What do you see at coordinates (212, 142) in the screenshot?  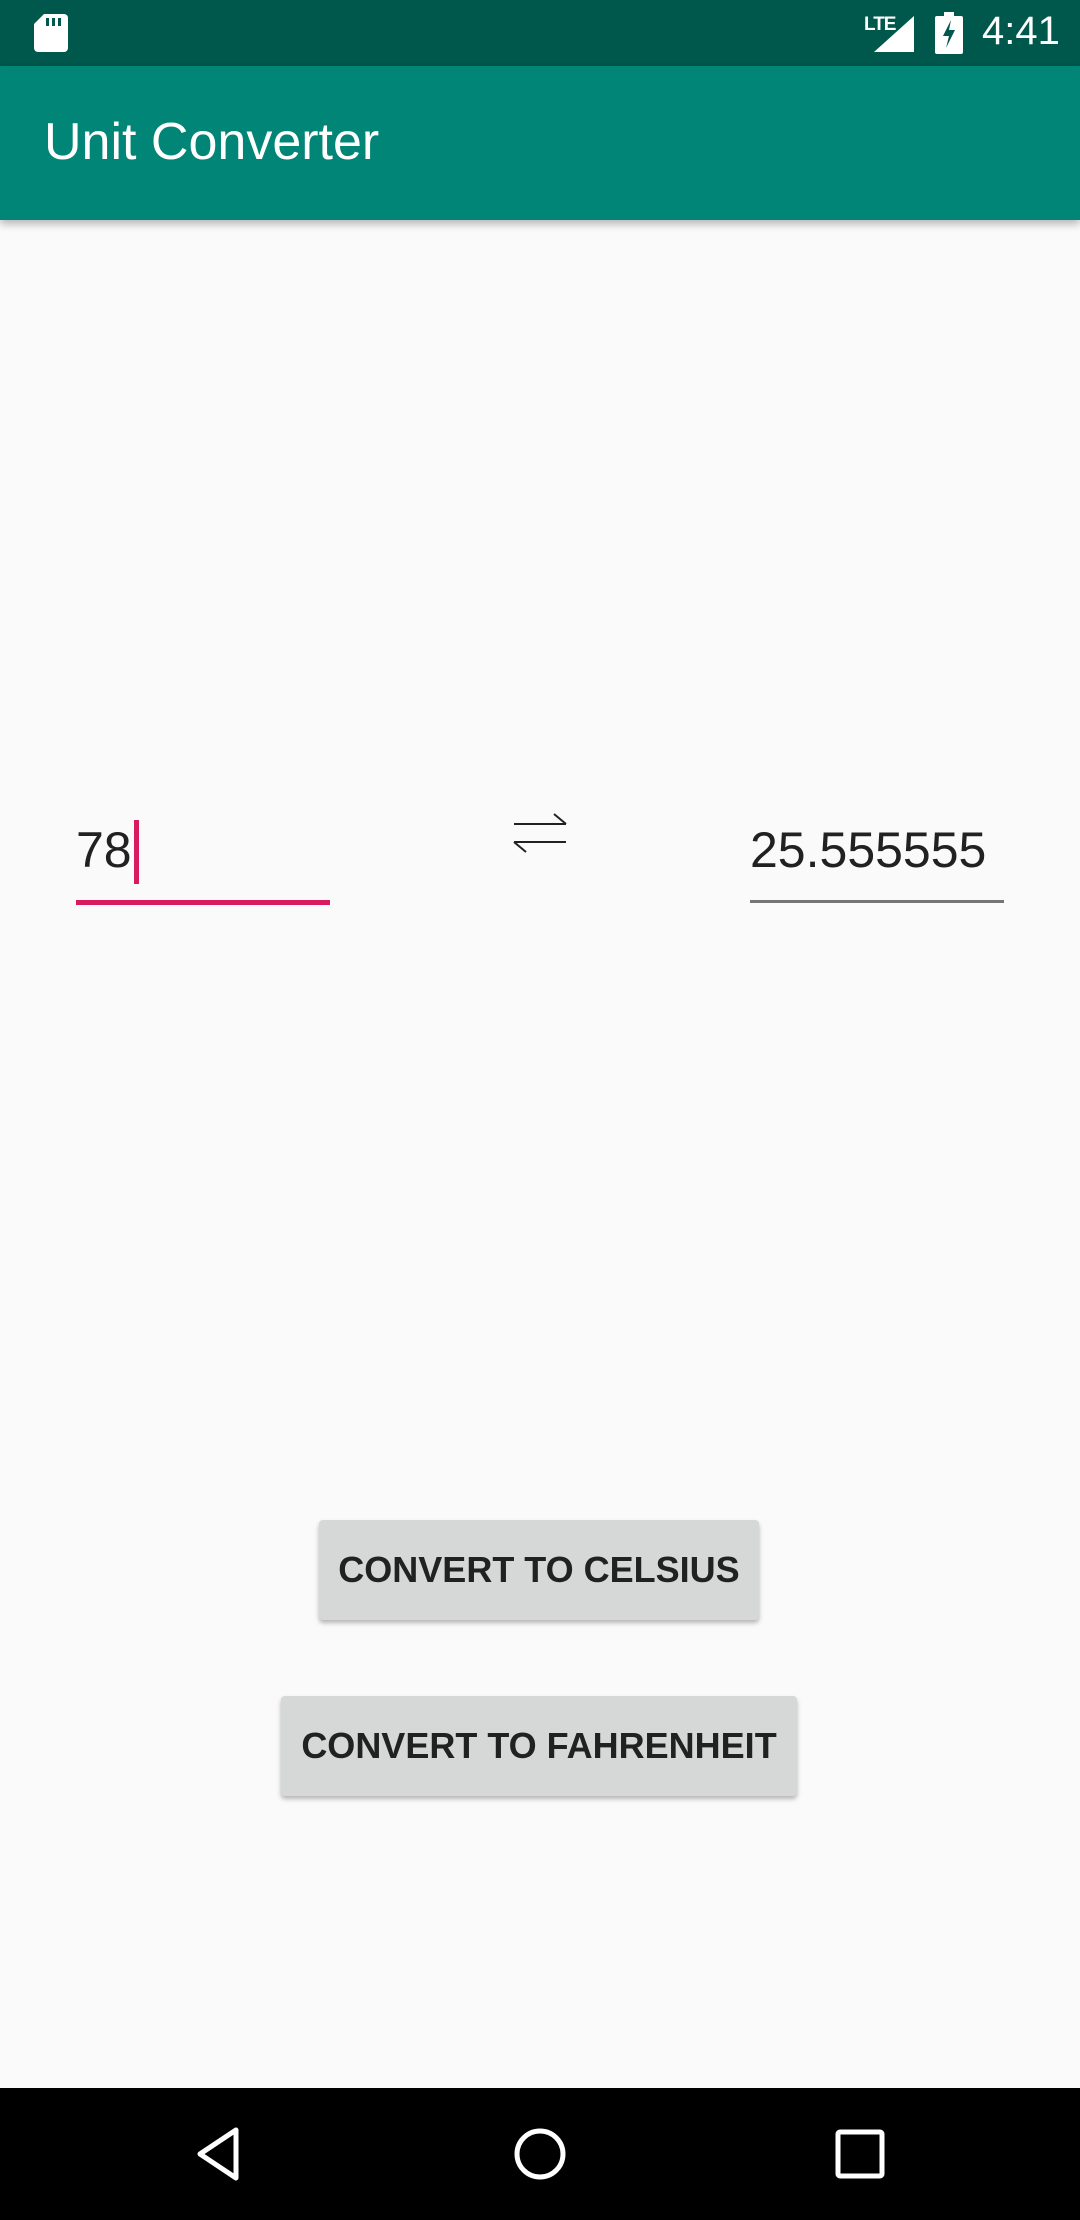 I see `app-title: Unit Converter` at bounding box center [212, 142].